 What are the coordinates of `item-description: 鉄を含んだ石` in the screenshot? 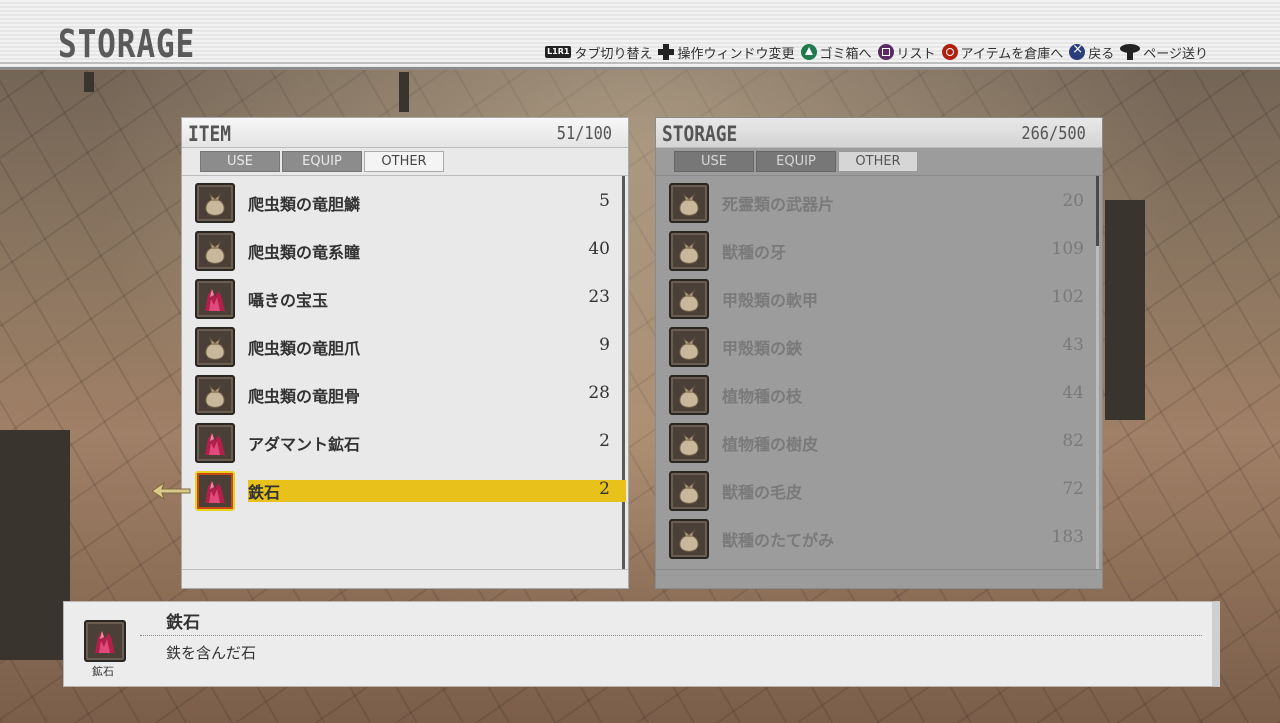 It's located at (211, 653).